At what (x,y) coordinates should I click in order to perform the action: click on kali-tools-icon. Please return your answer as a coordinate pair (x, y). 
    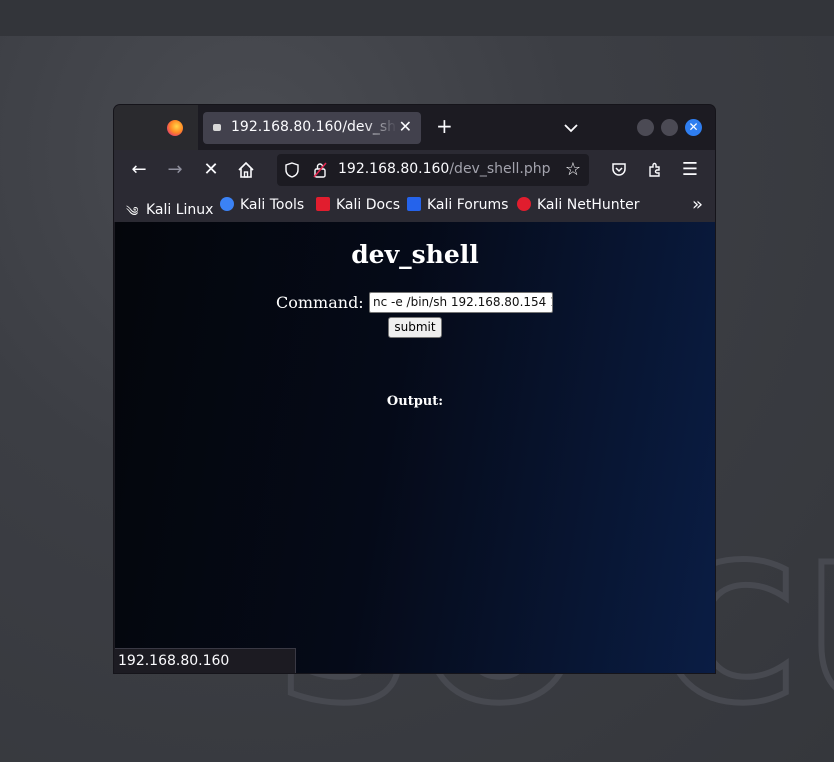
    Looking at the image, I should click on (227, 204).